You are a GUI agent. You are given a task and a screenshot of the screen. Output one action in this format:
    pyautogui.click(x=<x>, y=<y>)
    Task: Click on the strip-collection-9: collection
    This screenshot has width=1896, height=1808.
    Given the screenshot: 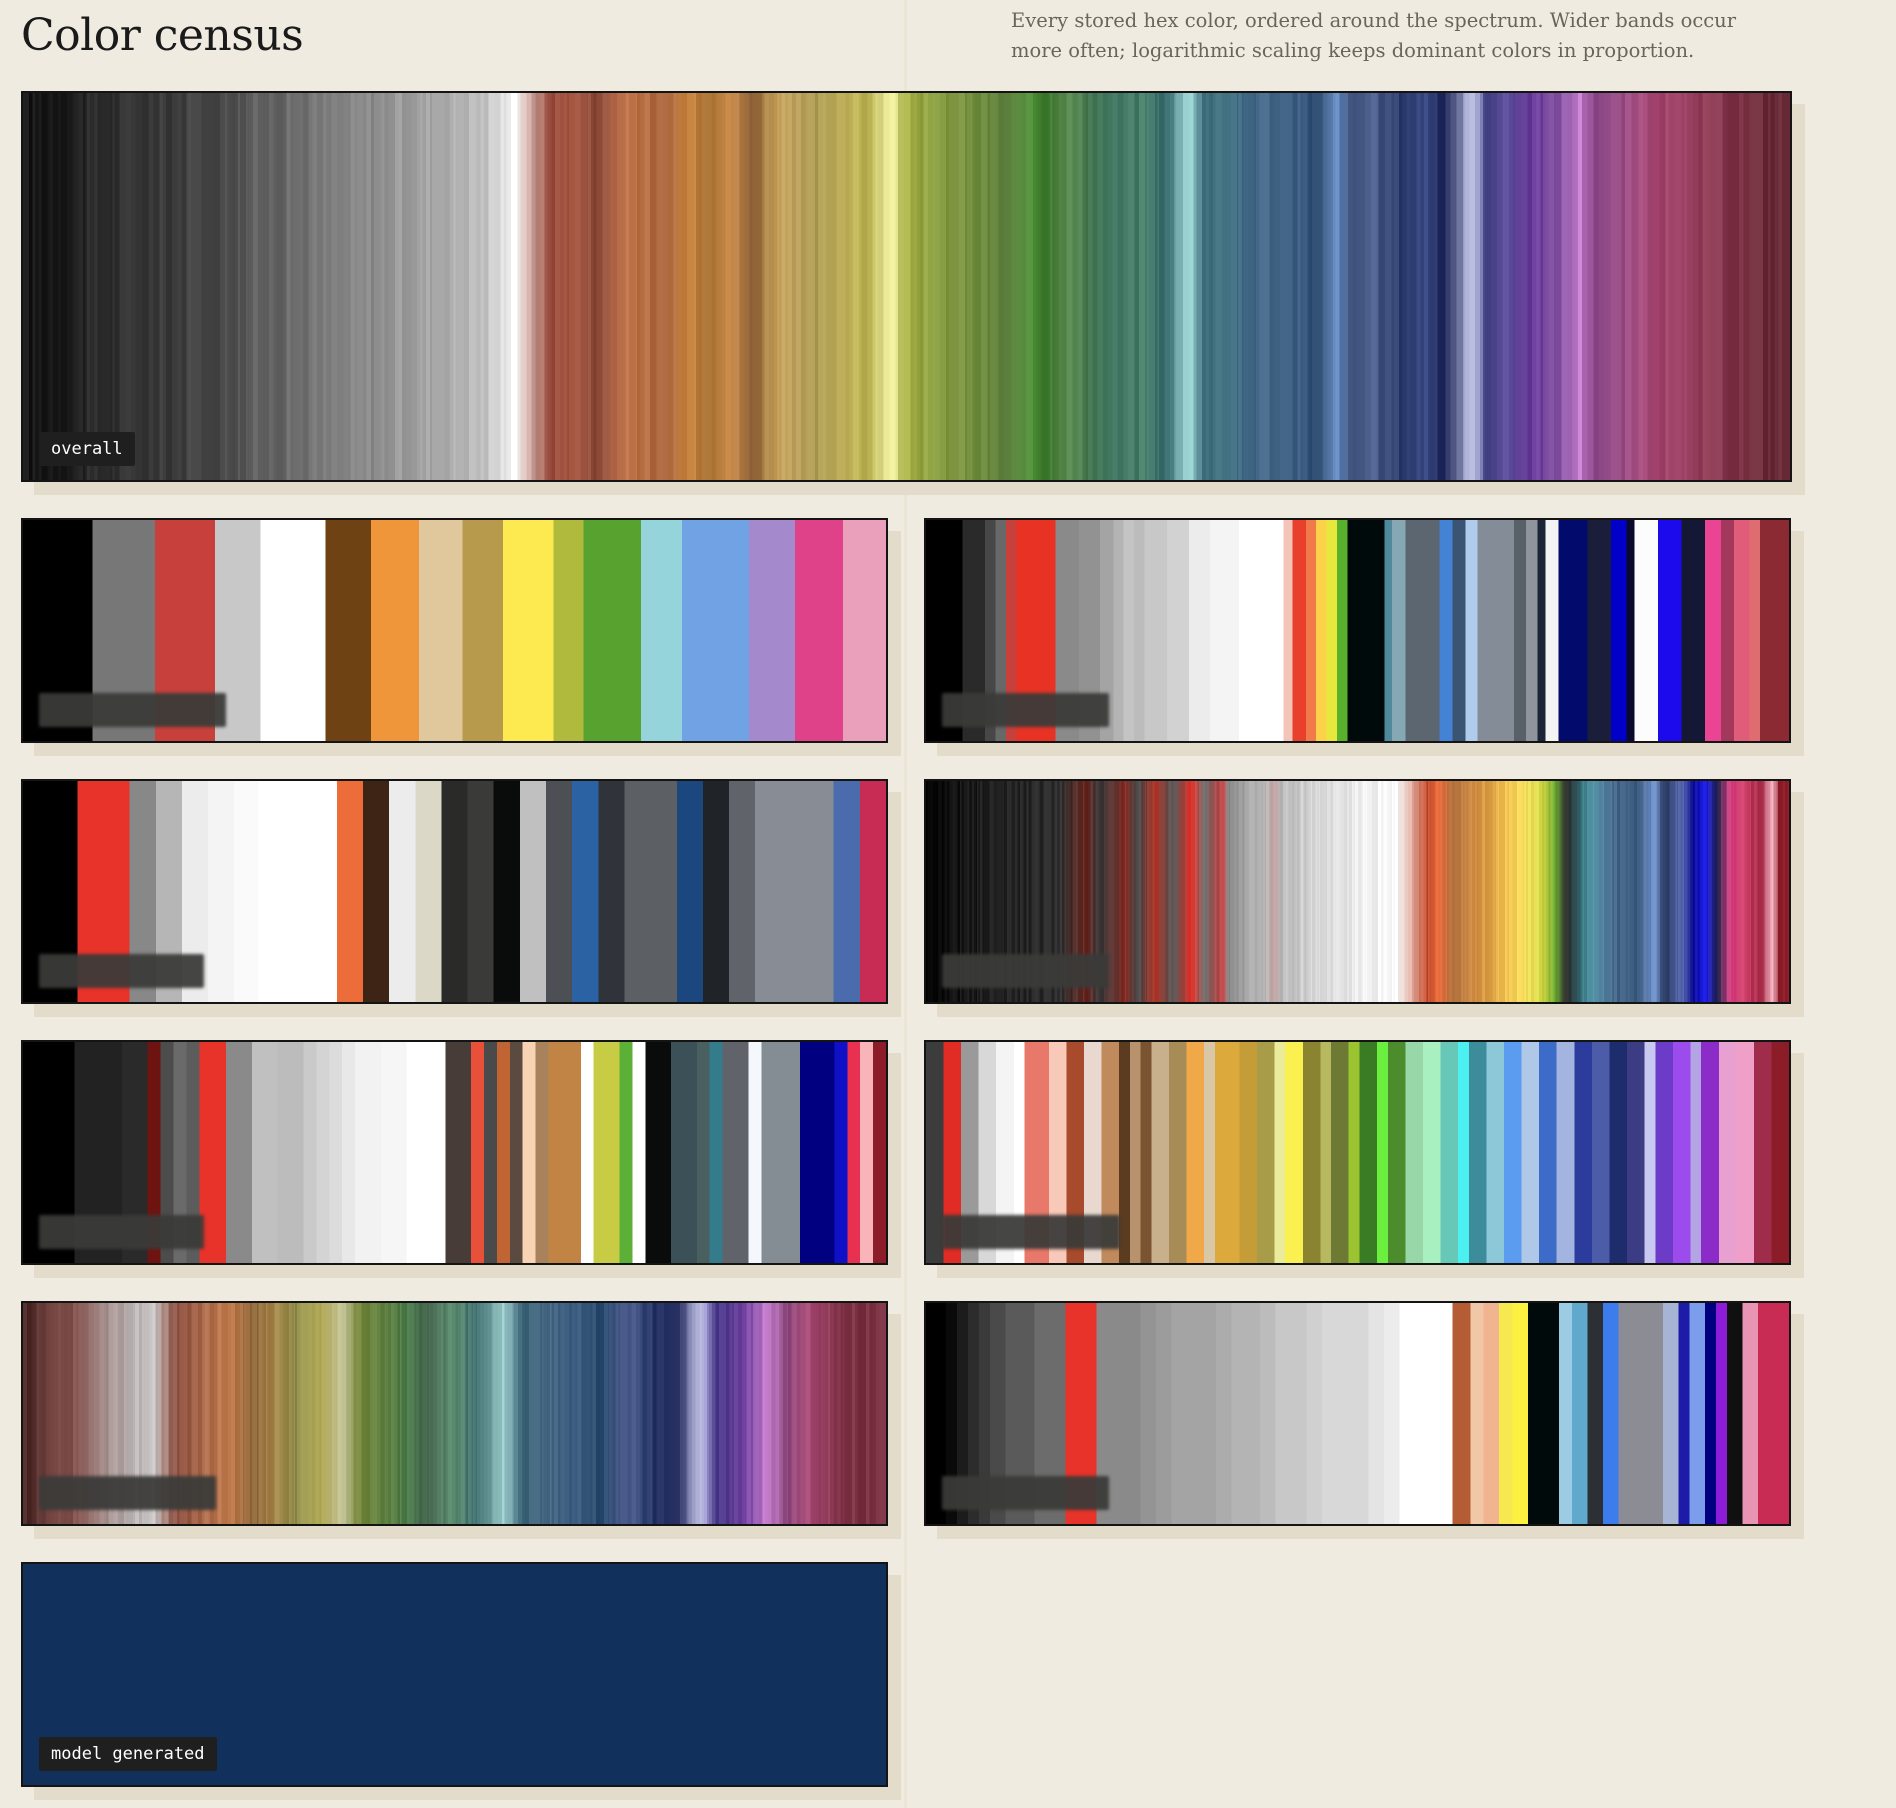 What is the action you would take?
    pyautogui.click(x=1357, y=1413)
    